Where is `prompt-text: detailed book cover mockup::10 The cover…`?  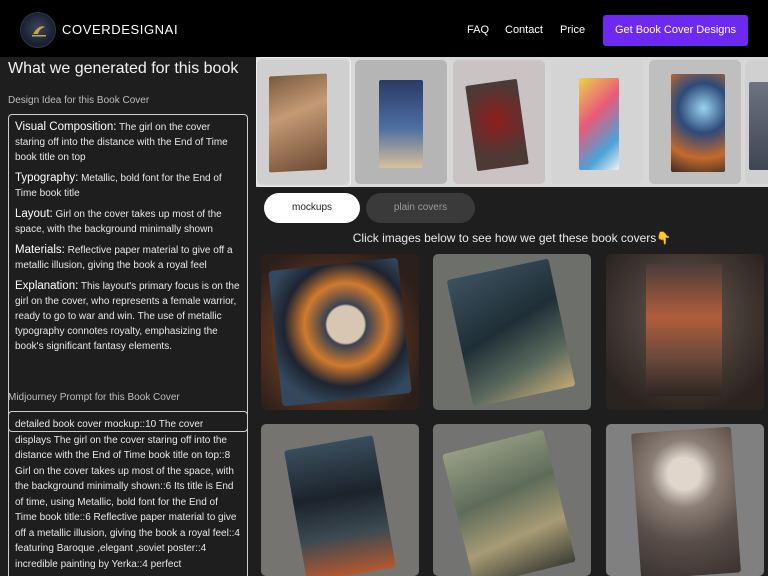
prompt-text: detailed book cover mockup::10 The cover… is located at coordinates (127, 494).